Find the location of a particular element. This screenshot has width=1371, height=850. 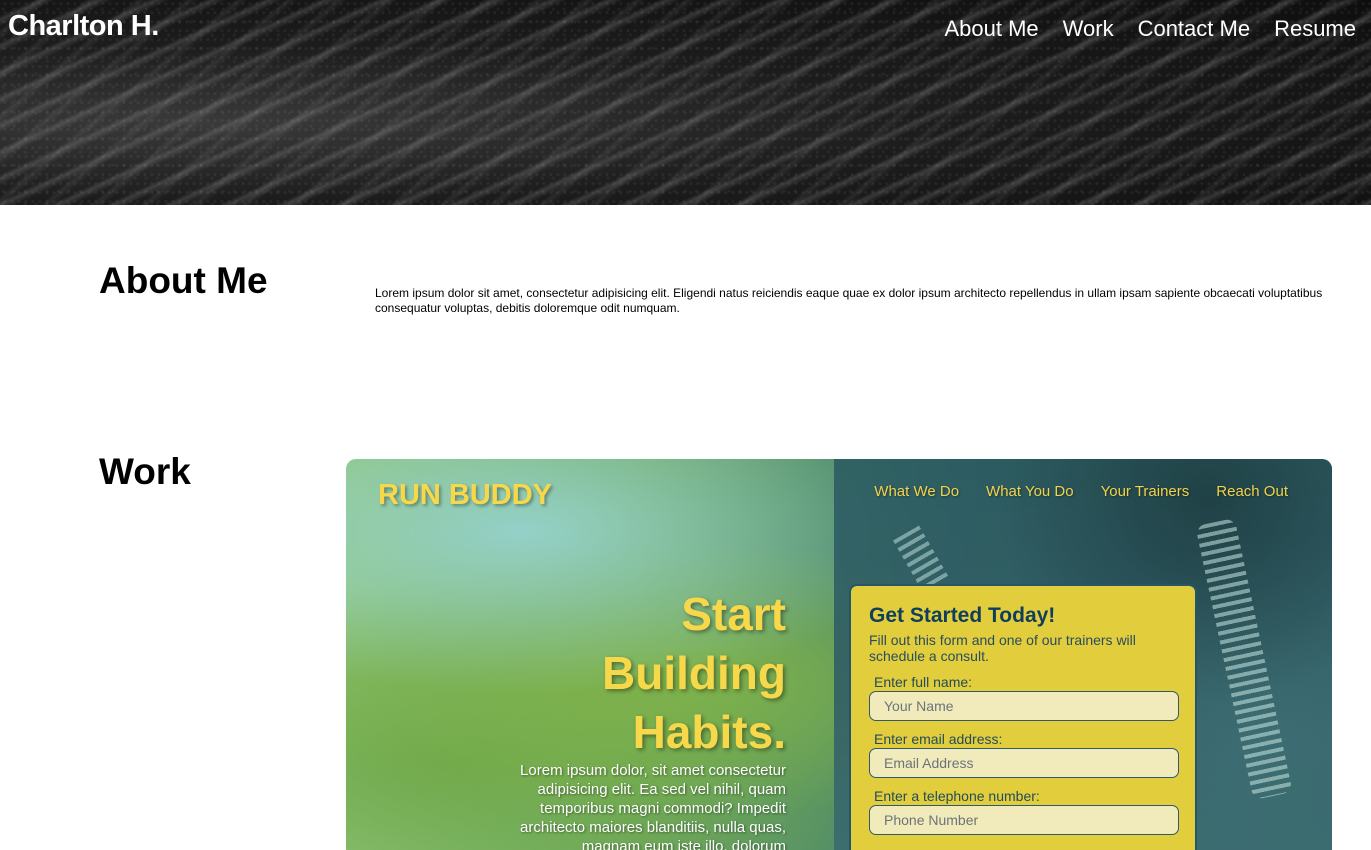

field-label: Enter full name: is located at coordinates (923, 682).